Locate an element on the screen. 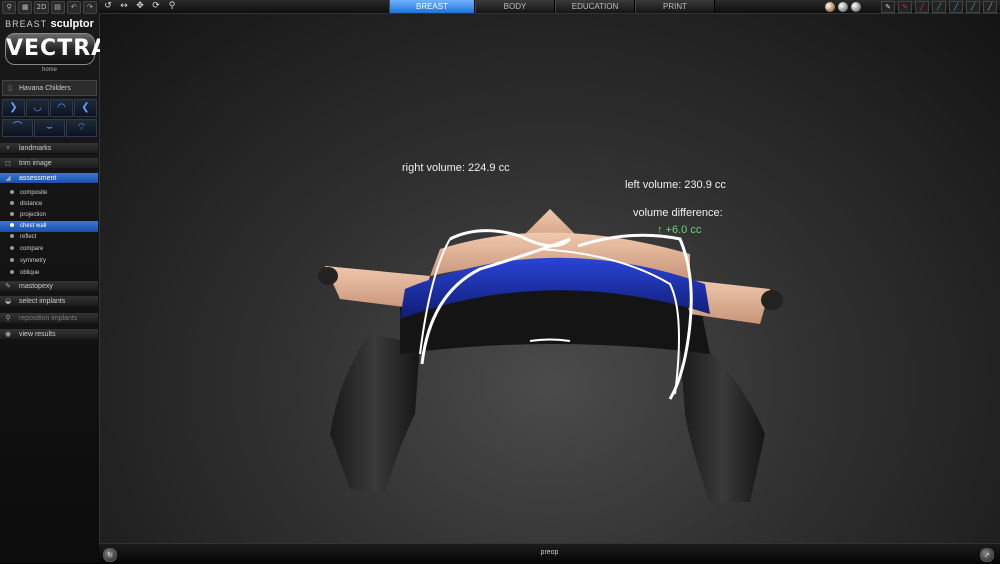 The image size is (1000, 564). vectra-logo: VECTRA is located at coordinates (56, 49).